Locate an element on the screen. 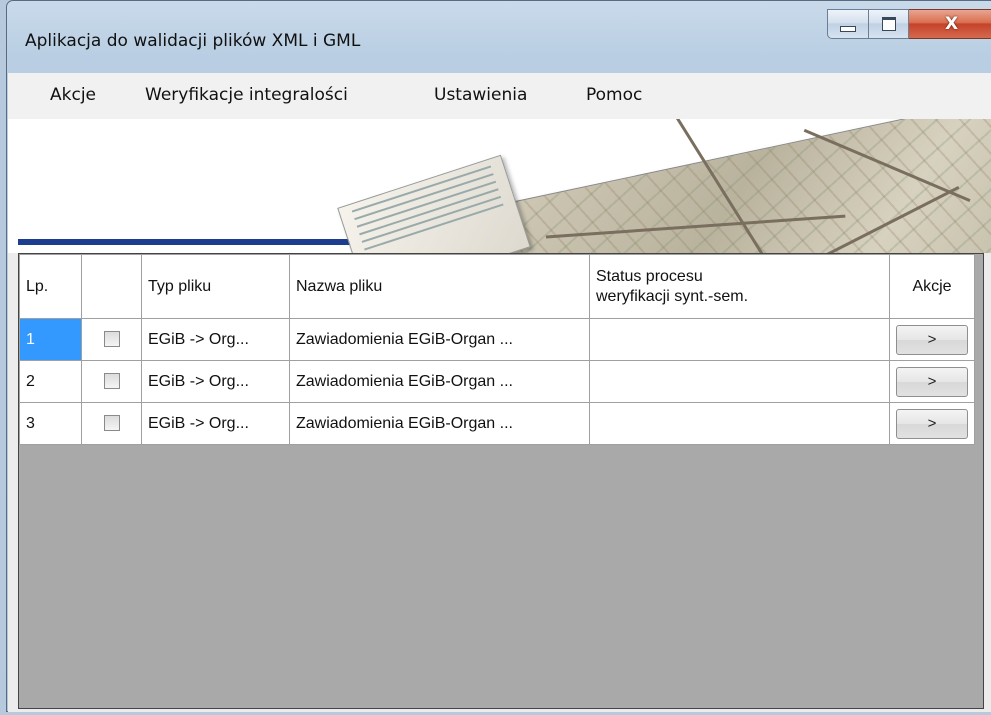 The height and width of the screenshot is (715, 991). column-header-status: Status procesu weryfikacji synt.-sem. is located at coordinates (739, 286).